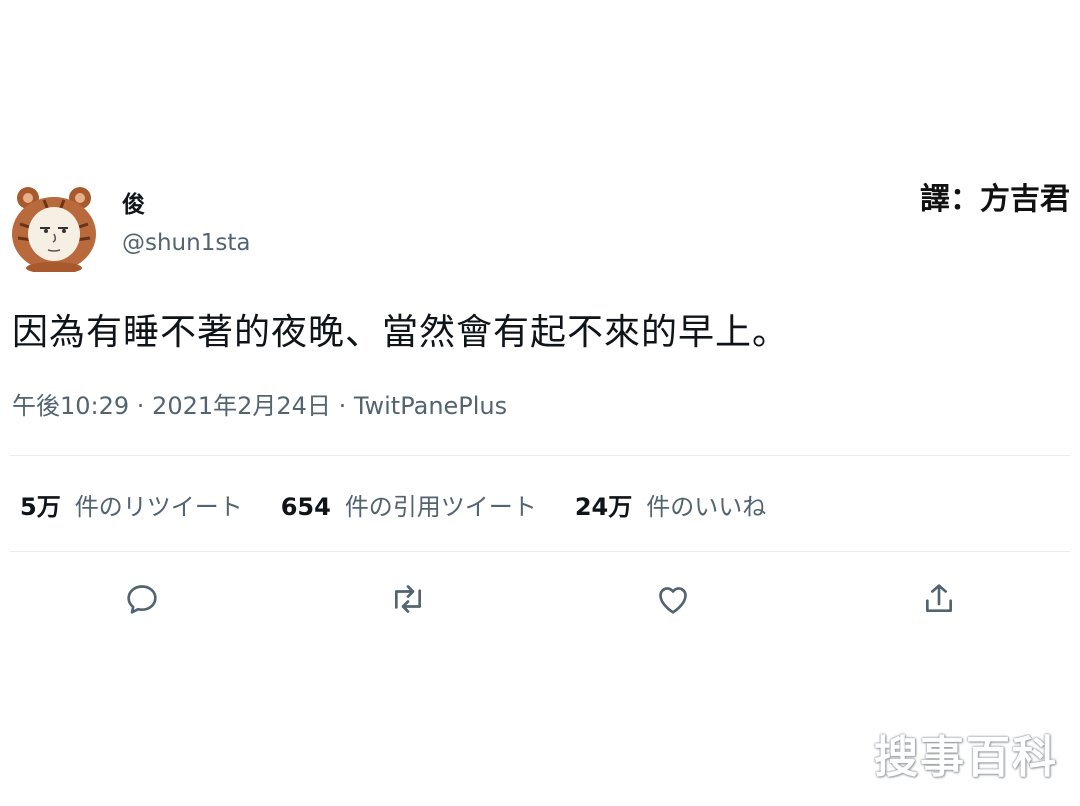 This screenshot has width=1080, height=806. I want to click on user-handle: @shun1sta, so click(186, 243).